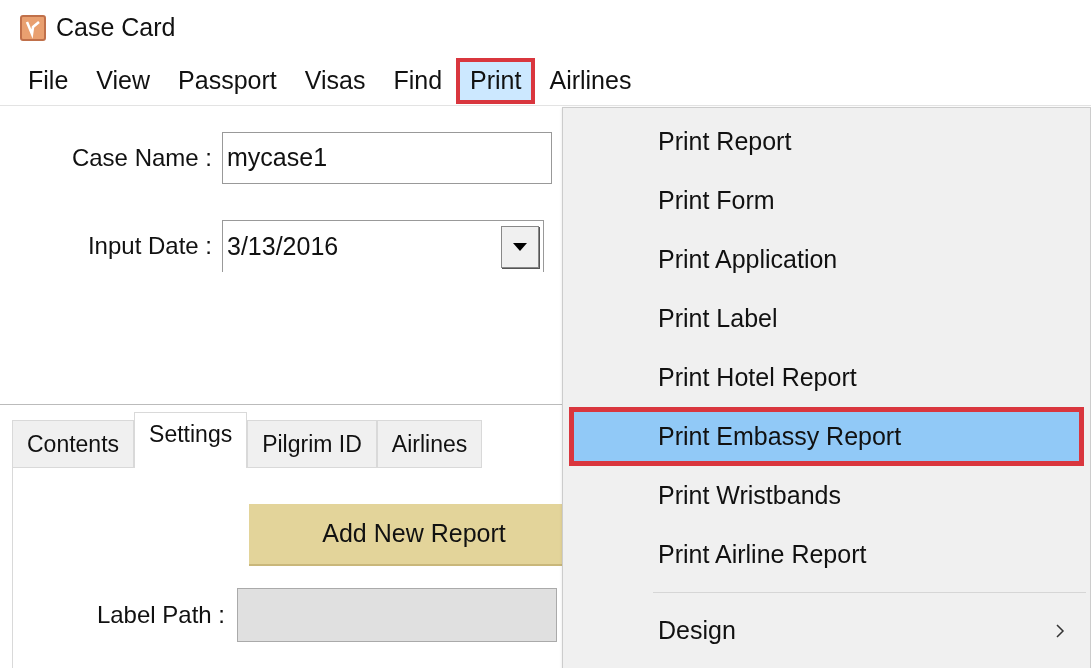  Describe the element at coordinates (312, 444) in the screenshot. I see `tab: Pilgrim ID` at that location.